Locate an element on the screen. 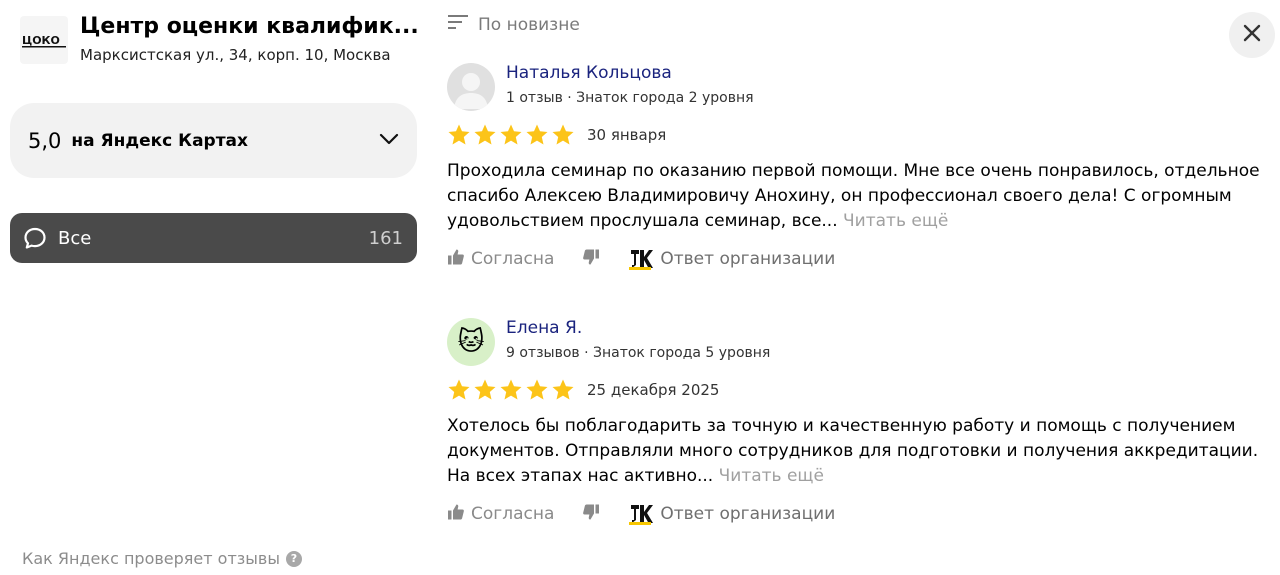  cat-face-icon: 🐱 is located at coordinates (471, 342).